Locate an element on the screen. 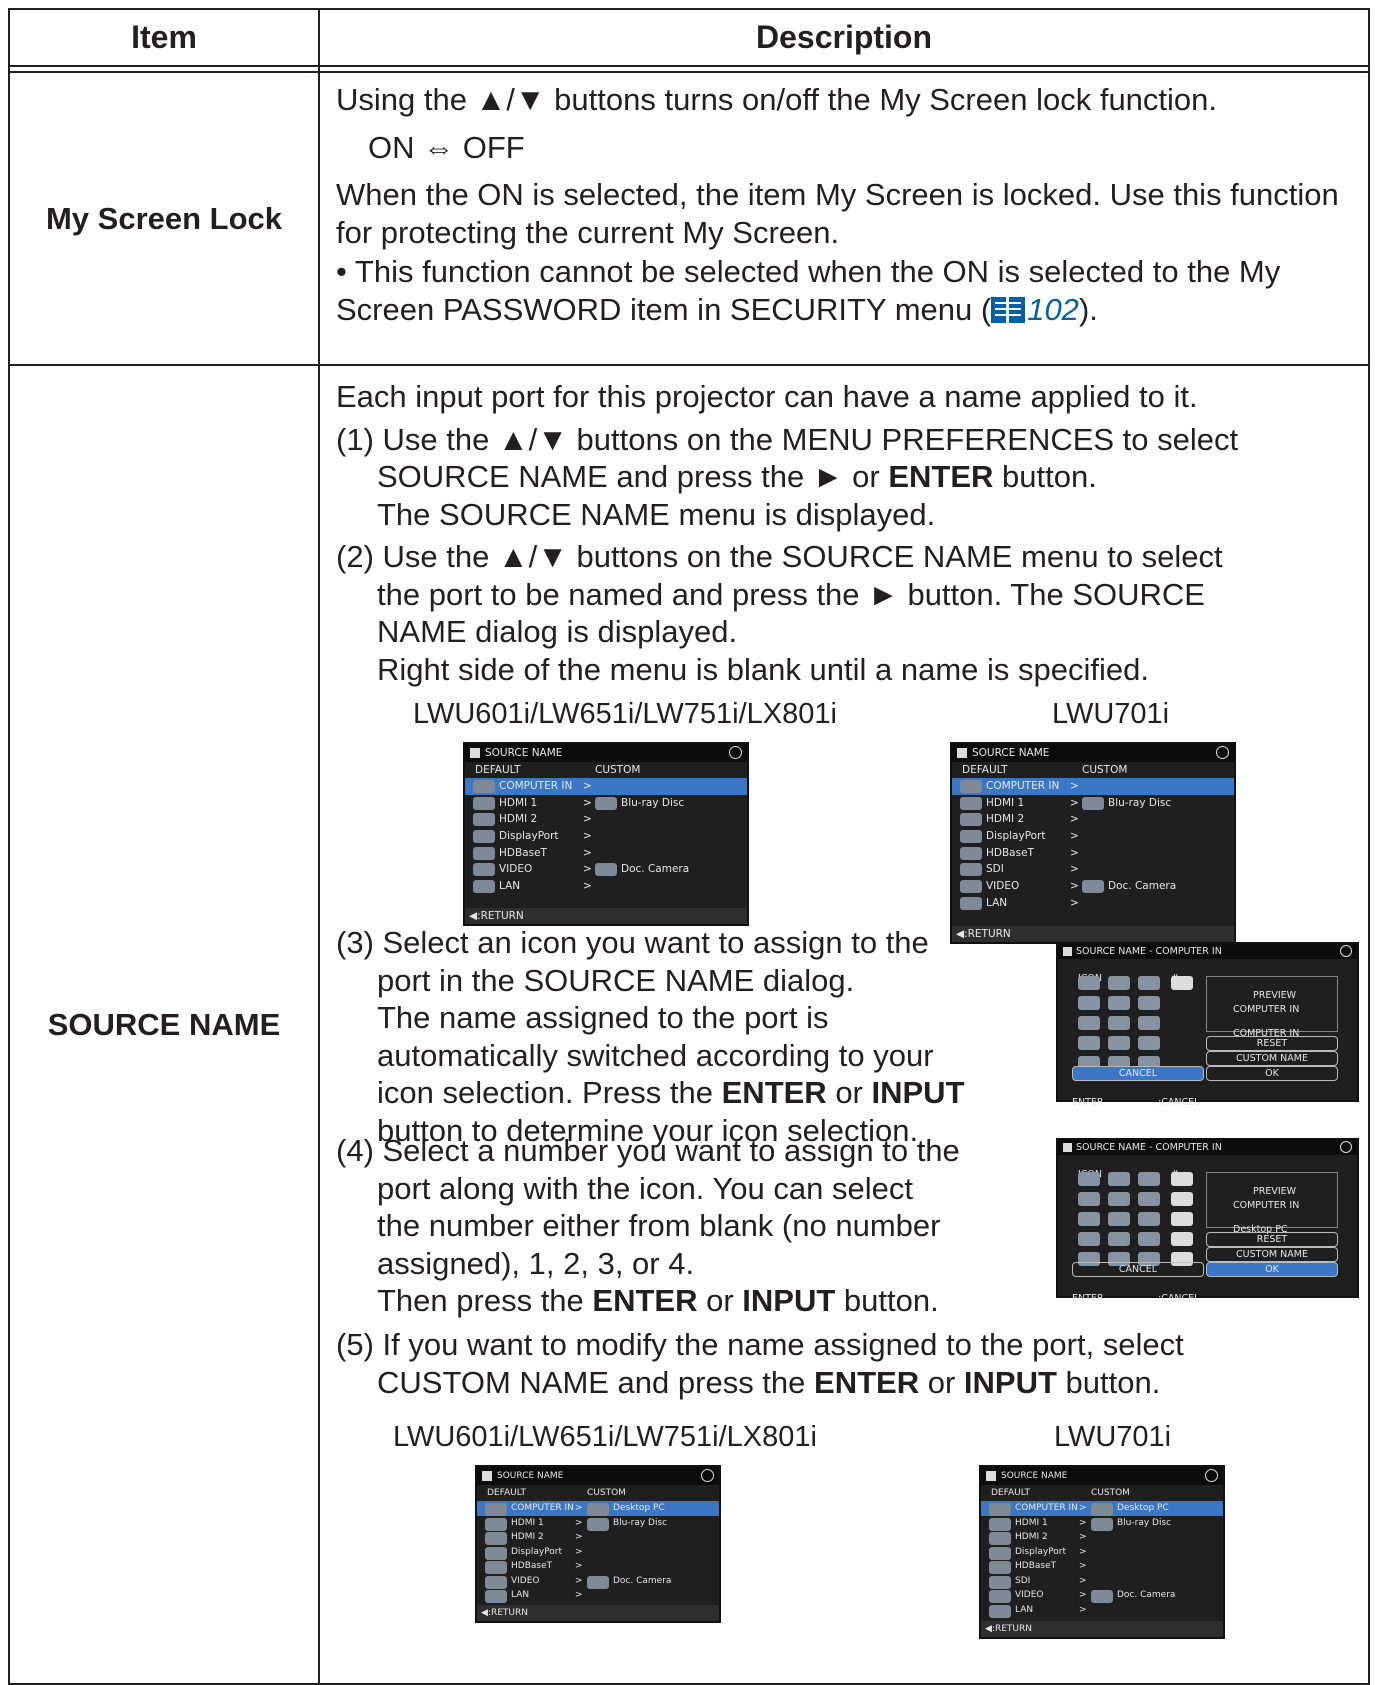 Image resolution: width=1375 pixels, height=1685 pixels. manual-book-icon is located at coordinates (1008, 309).